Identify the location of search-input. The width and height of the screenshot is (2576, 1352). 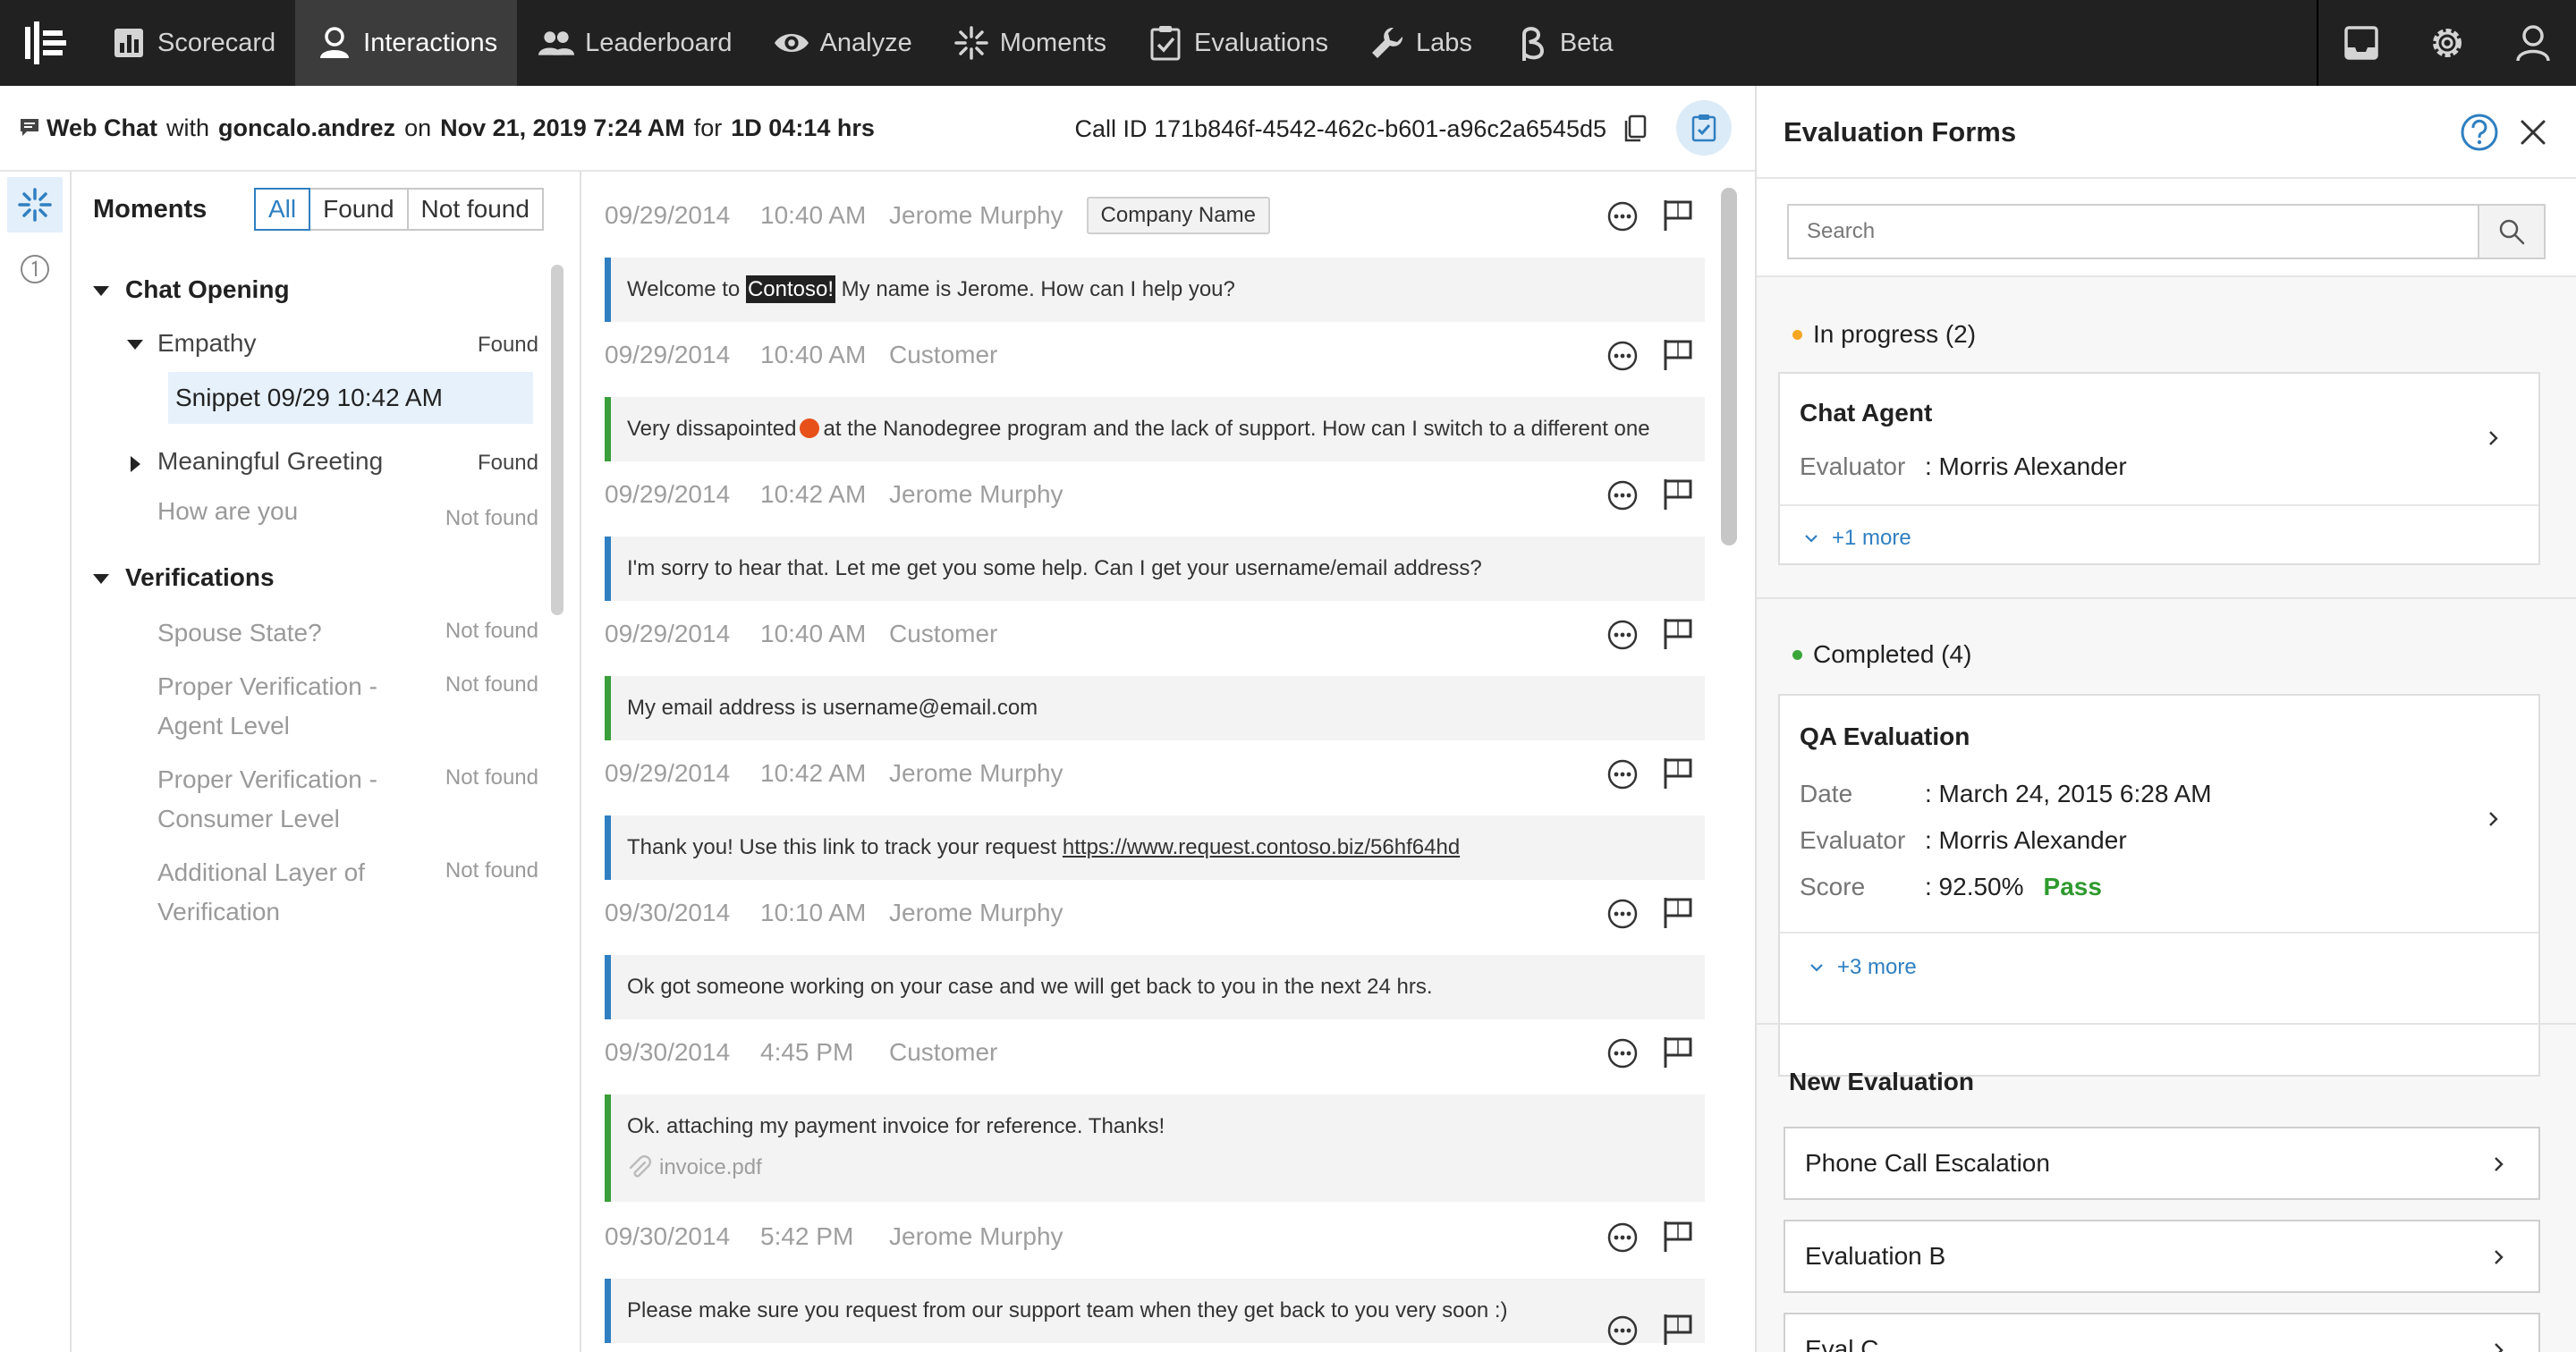
(2133, 231).